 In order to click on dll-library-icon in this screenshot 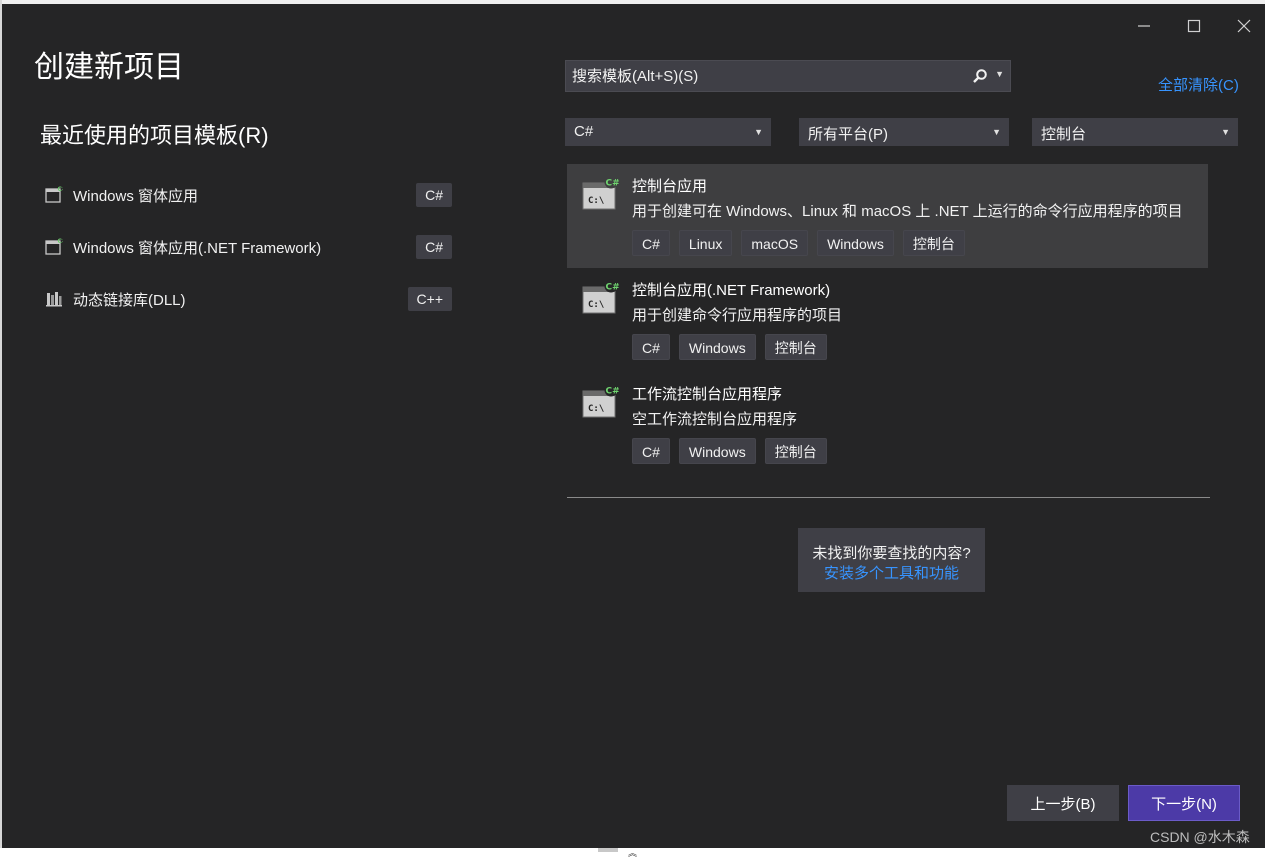, I will do `click(54, 299)`.